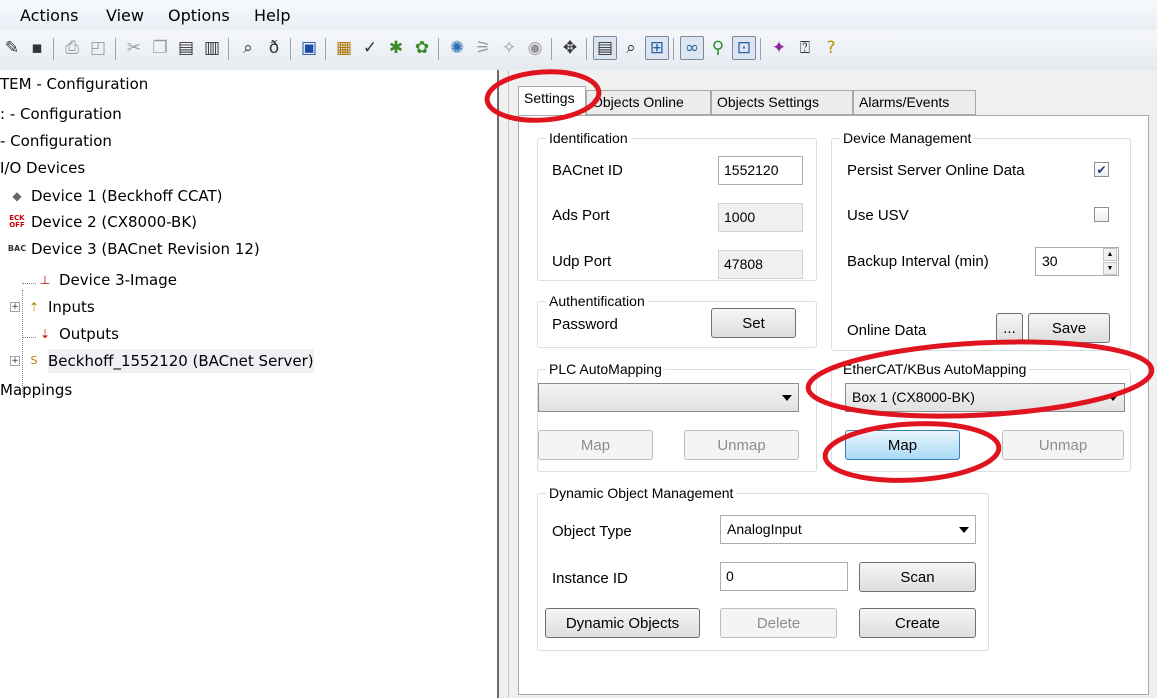 The width and height of the screenshot is (1157, 698). I want to click on tree-item-label: Device 1 (Beckhoff CCAT), so click(127, 196).